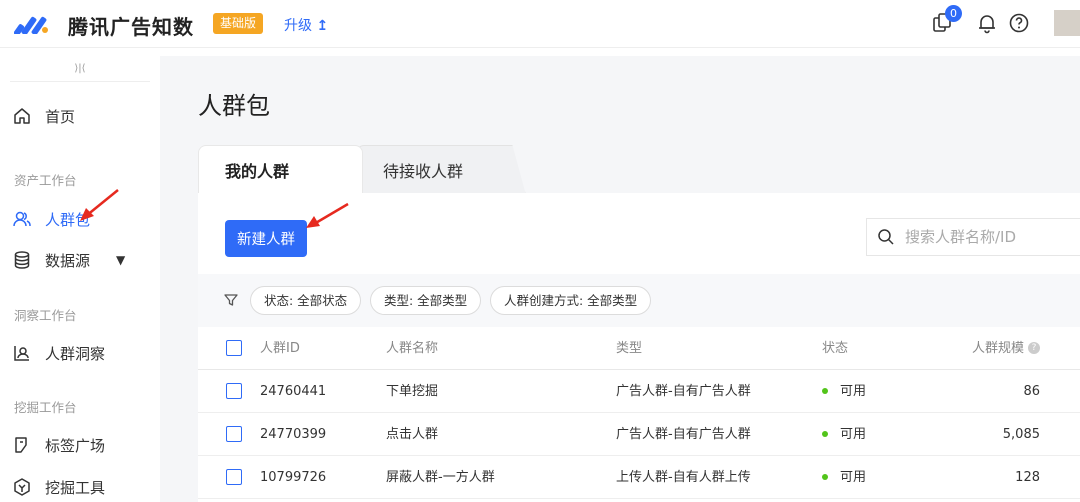 The width and height of the screenshot is (1080, 502). I want to click on section-label-assets: 资产工作台, so click(45, 180).